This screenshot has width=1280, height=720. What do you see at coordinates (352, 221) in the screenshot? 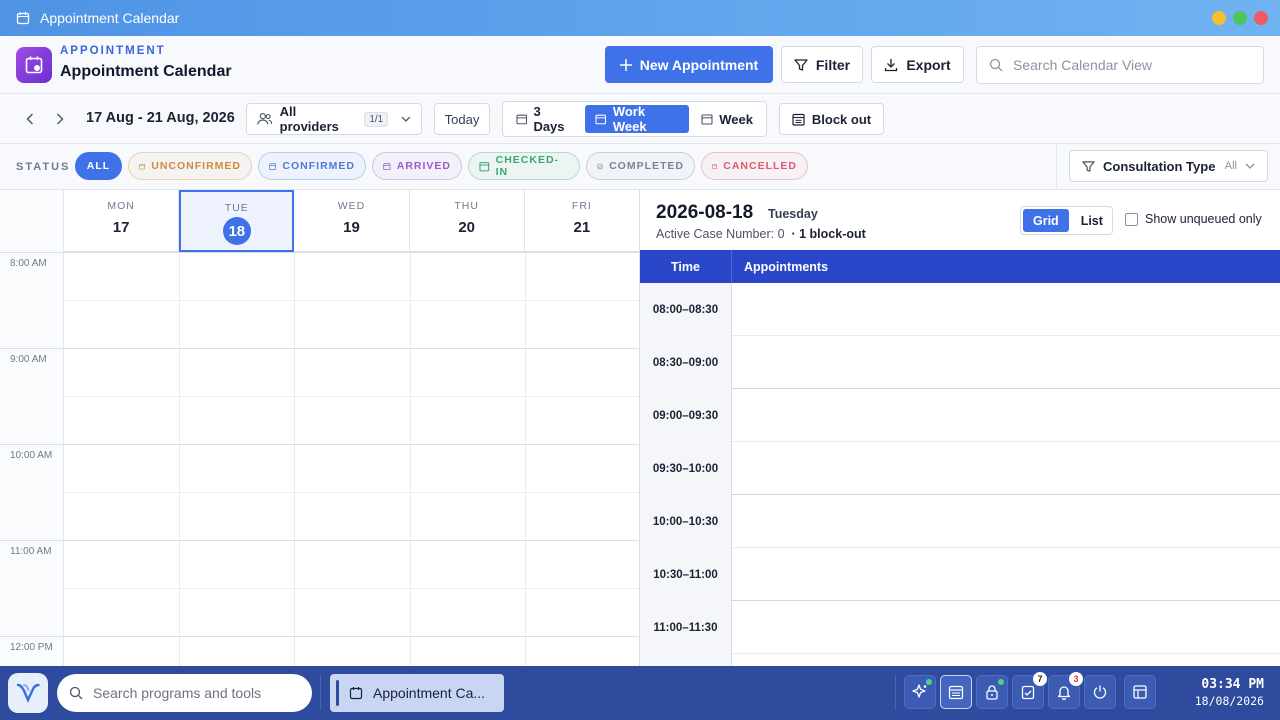
I see `day-header-wed: WED 19` at bounding box center [352, 221].